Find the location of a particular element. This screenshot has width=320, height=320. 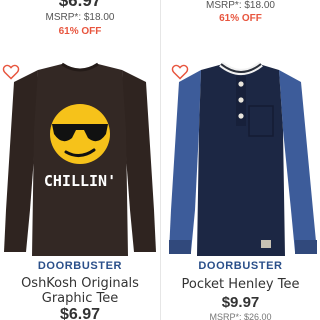

product-name: OshKosh Originals Graphic Tee is located at coordinates (80, 291).